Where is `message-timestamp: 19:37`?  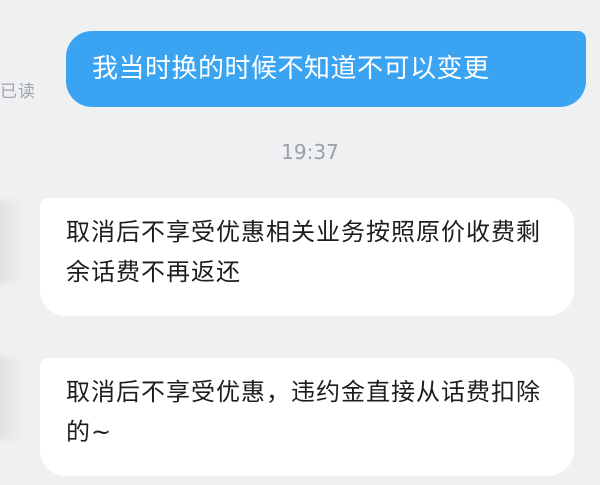
message-timestamp: 19:37 is located at coordinates (310, 152).